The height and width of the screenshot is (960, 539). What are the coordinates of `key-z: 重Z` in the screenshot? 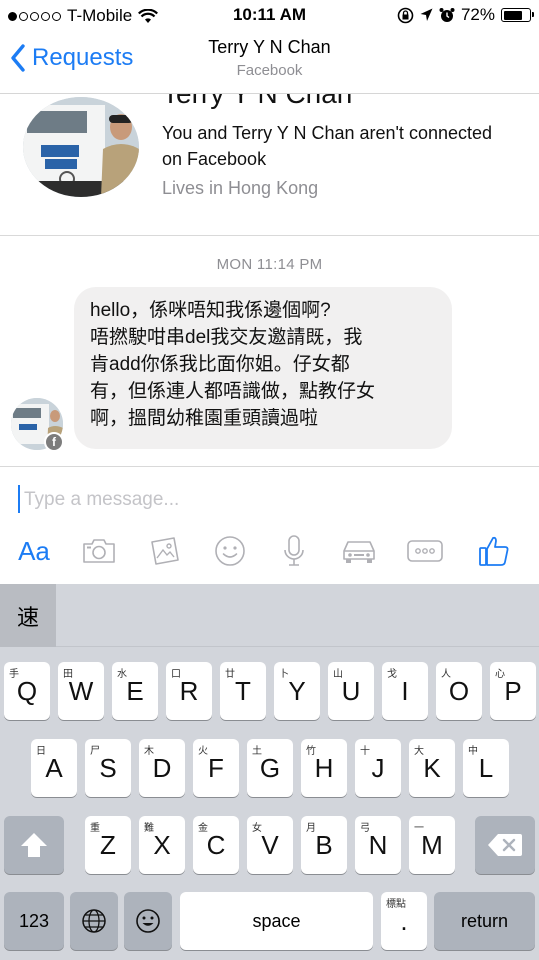 It's located at (108, 845).